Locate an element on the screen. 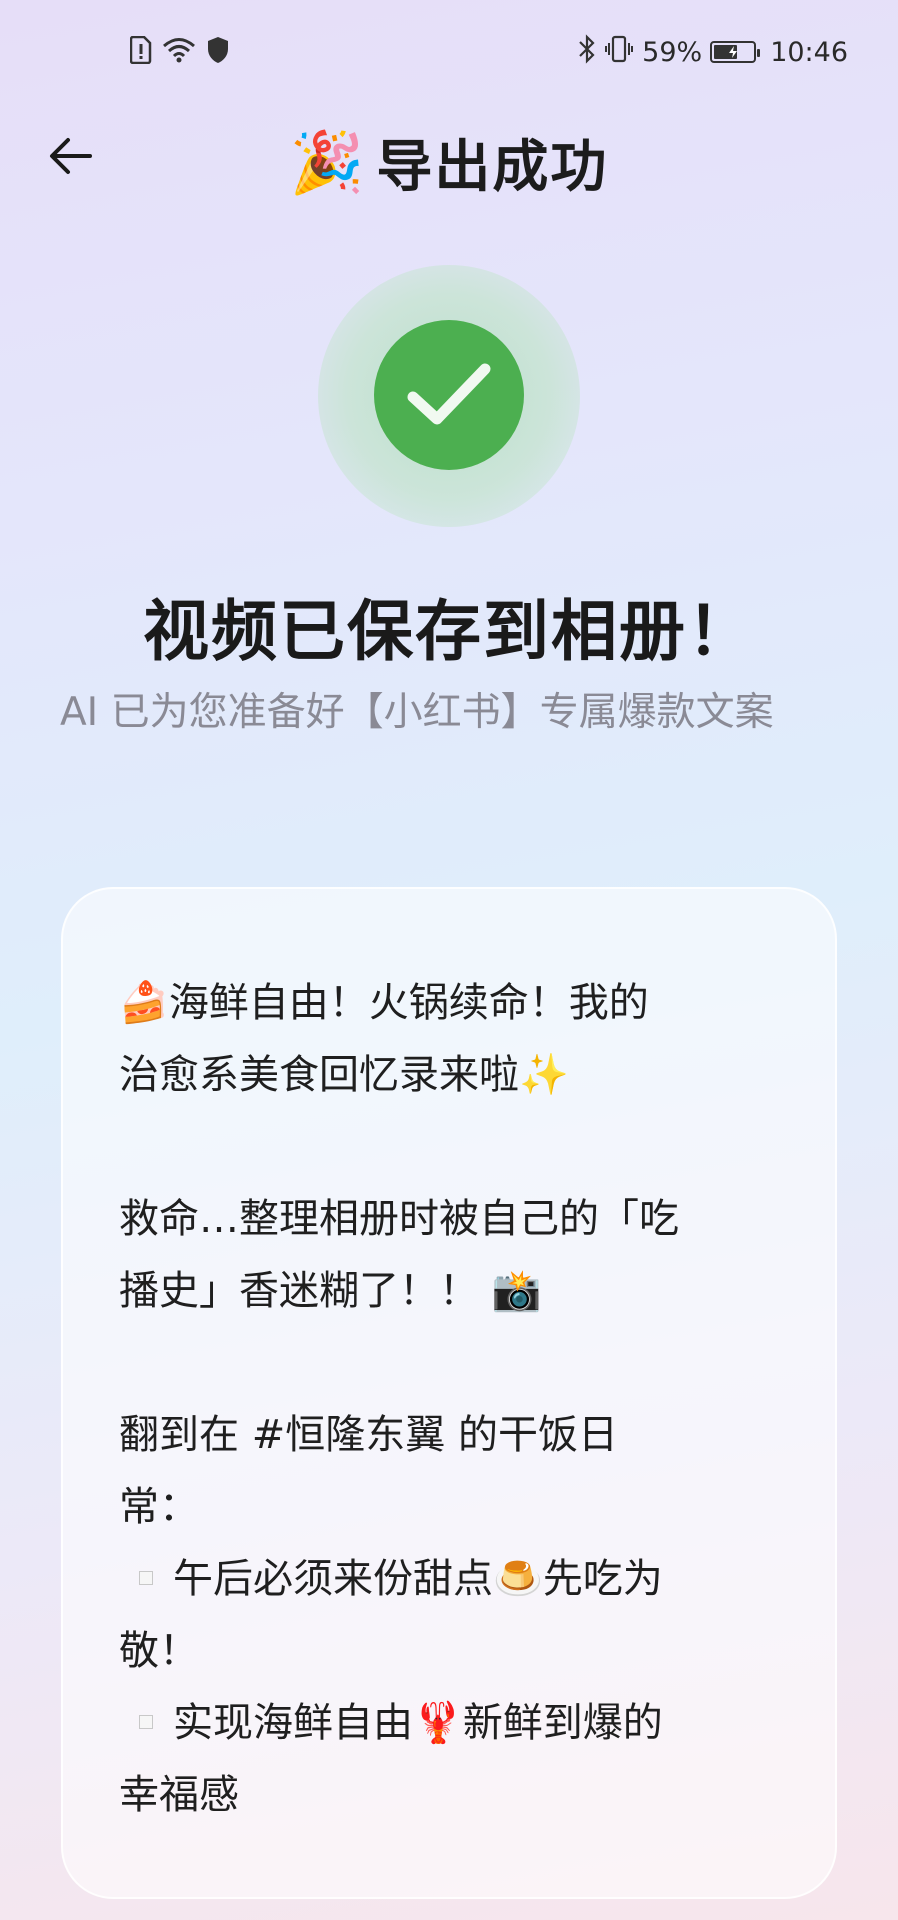 This screenshot has height=1920, width=898. caption-line: 午后必须来份甜点🍮先吃为 is located at coordinates (449, 1579).